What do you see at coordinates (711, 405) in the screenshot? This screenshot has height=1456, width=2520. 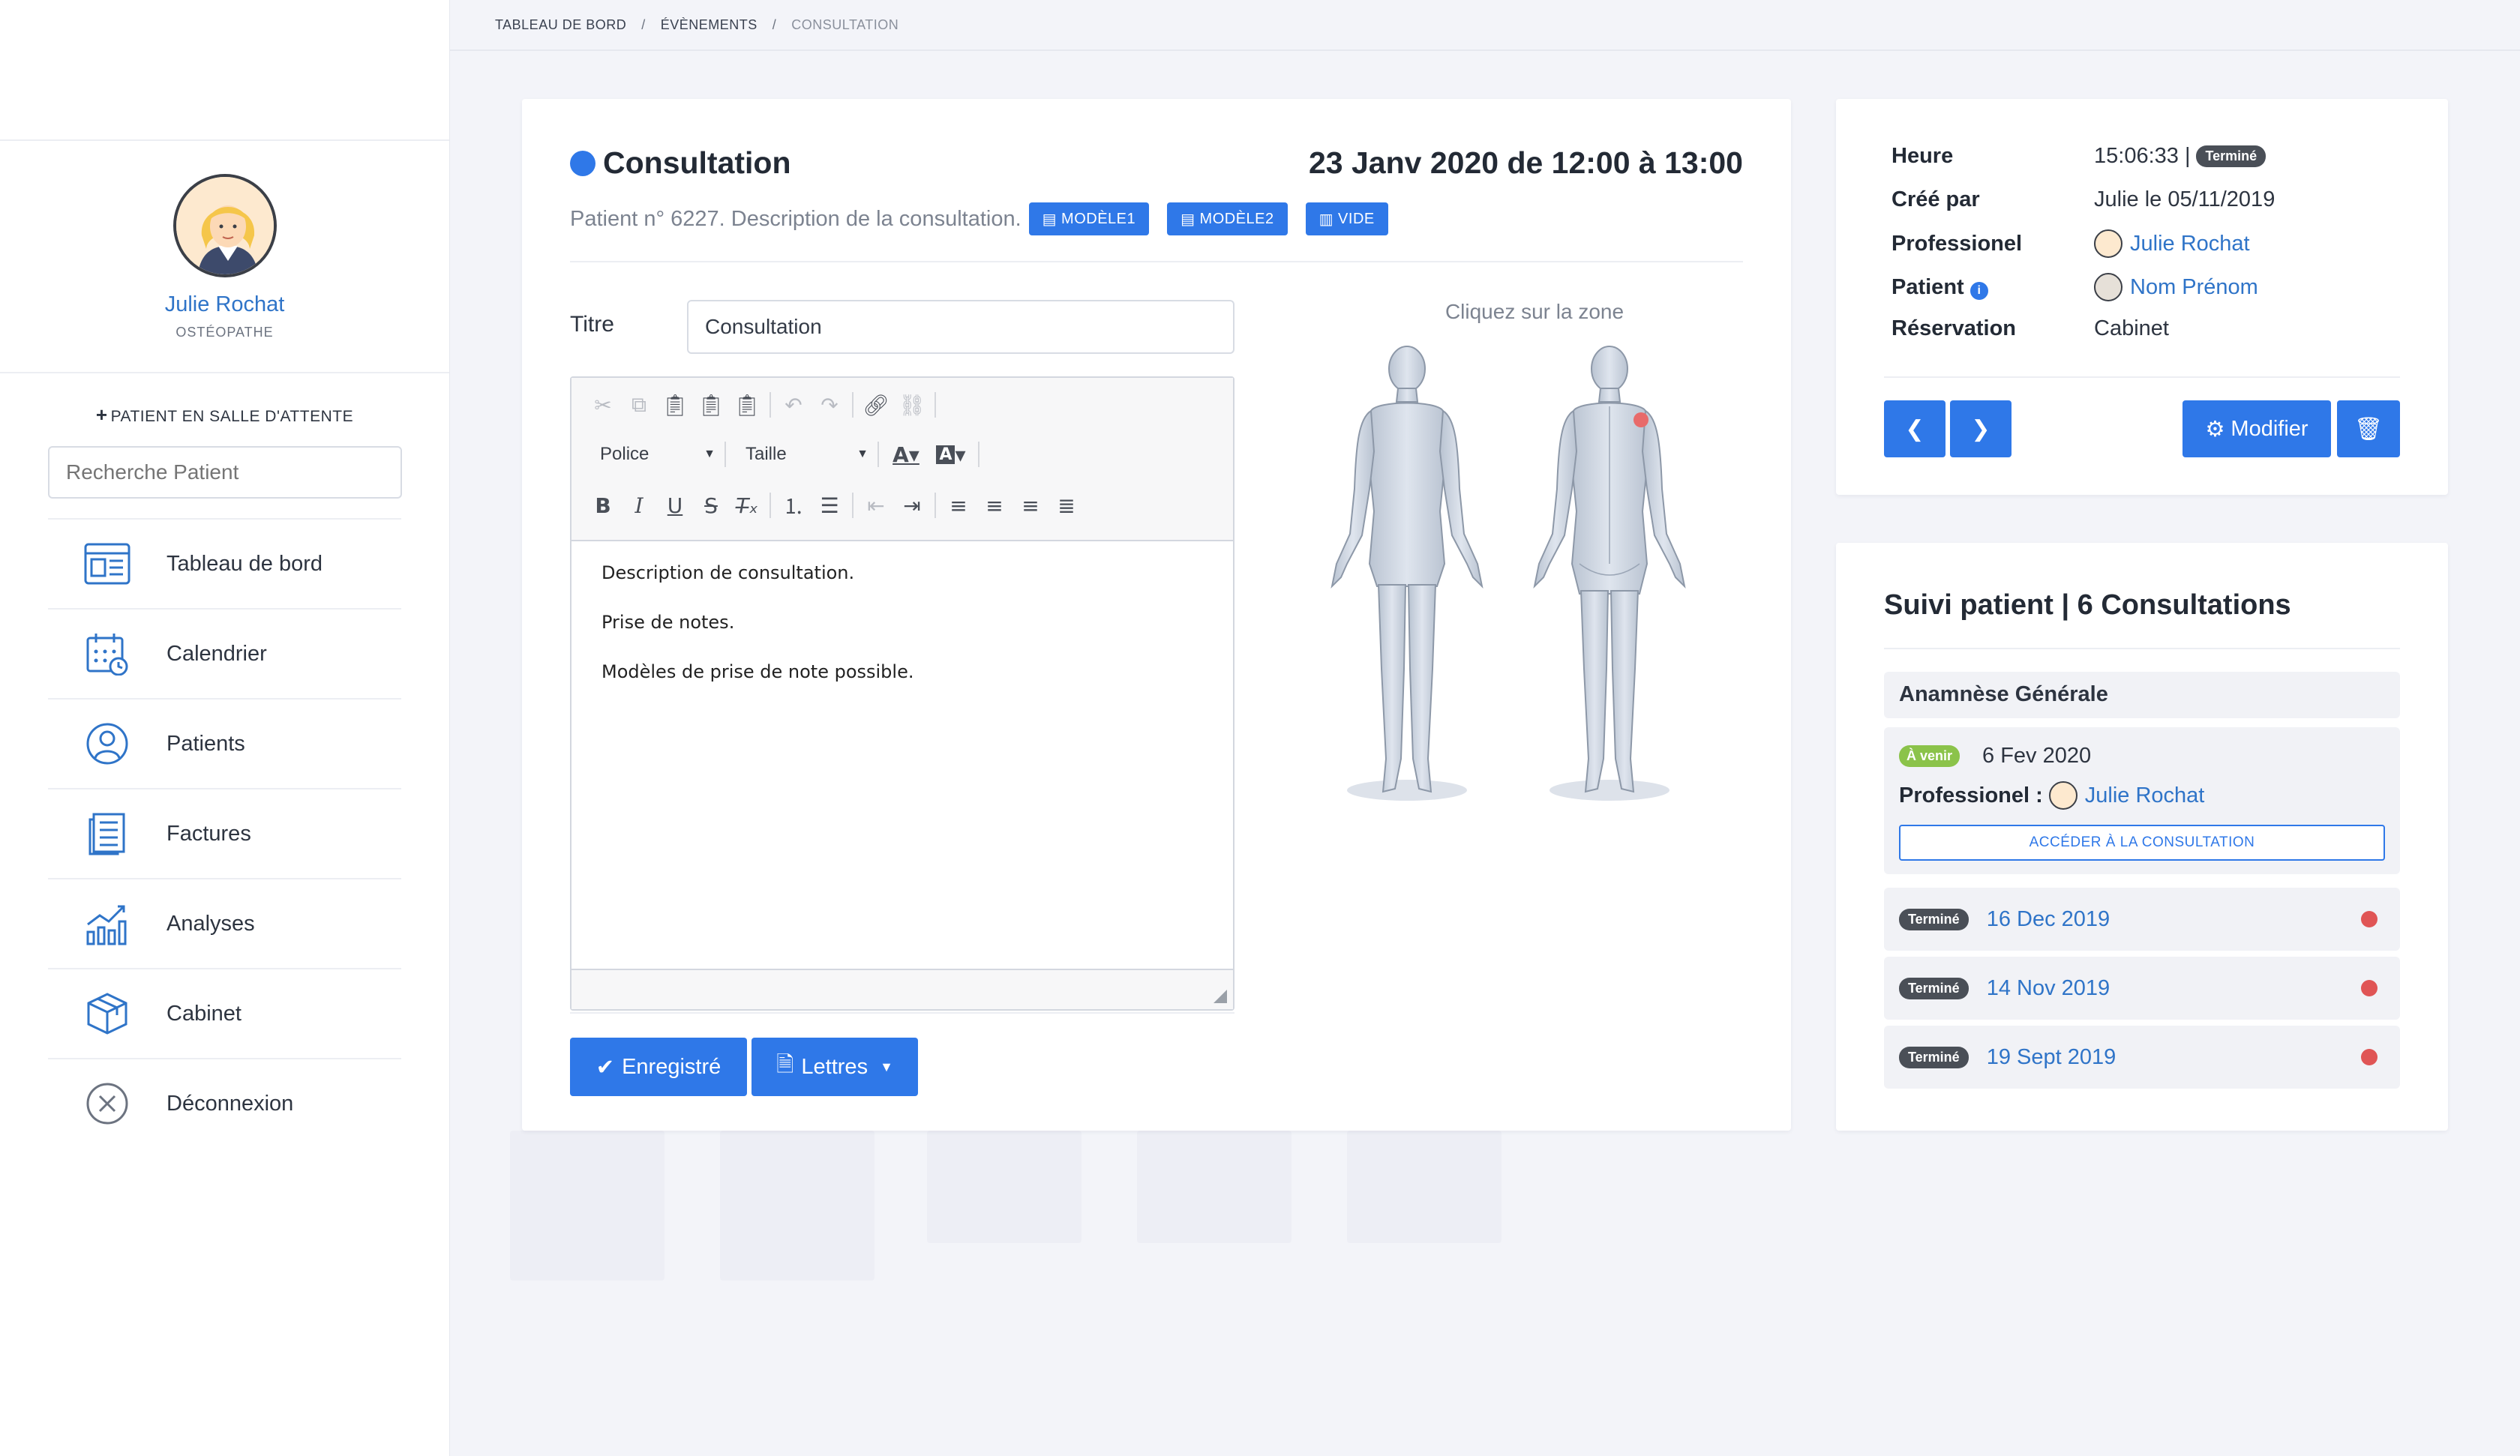 I see `paste-text-icon: 📋︎` at bounding box center [711, 405].